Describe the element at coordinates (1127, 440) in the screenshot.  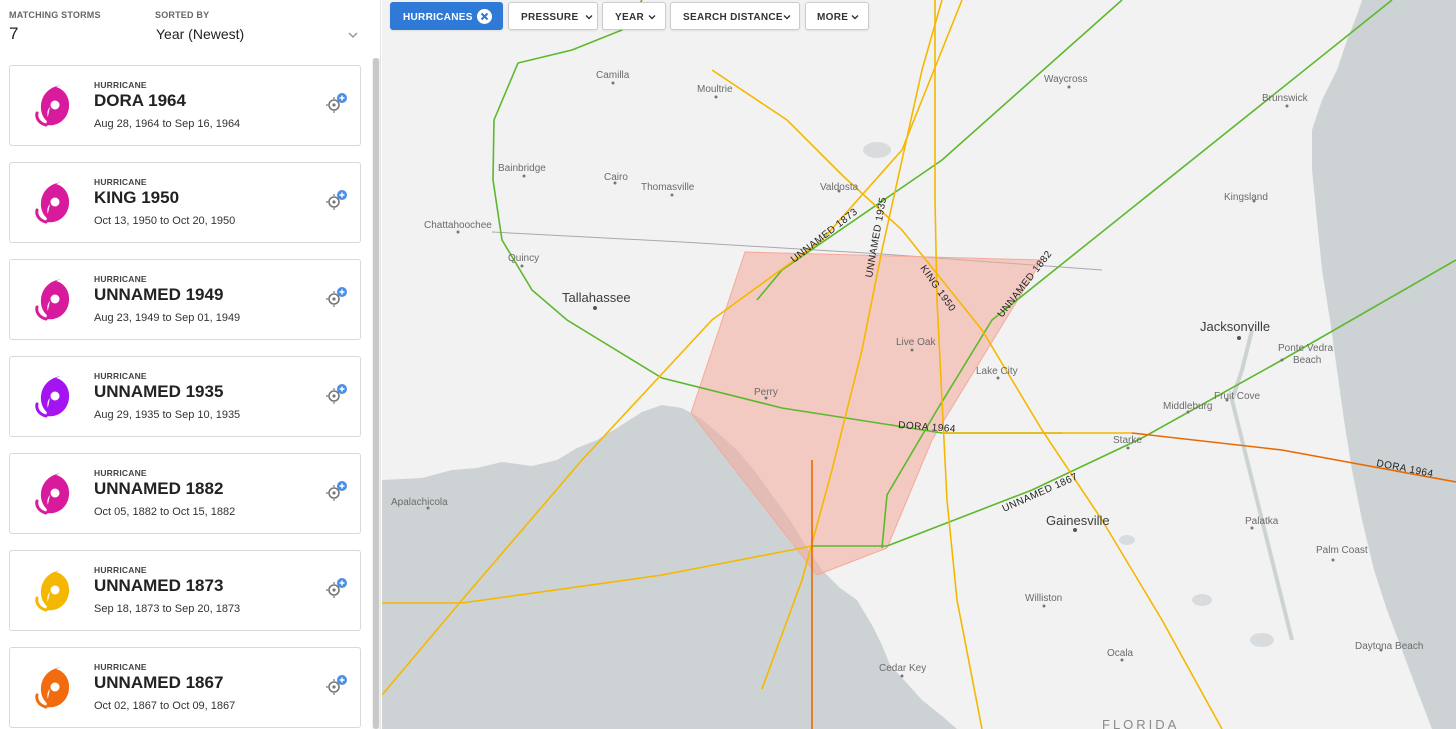
I see `svg-text: Starke` at that location.